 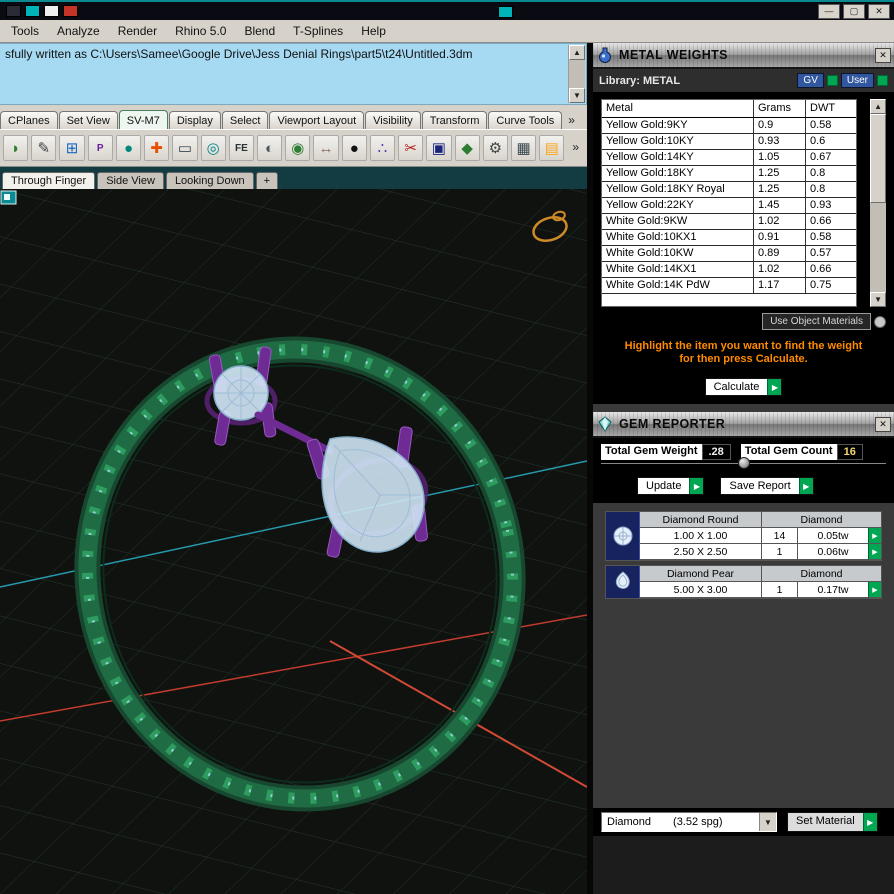 I want to click on tab-cplanes: CPlanes, so click(x=29, y=120).